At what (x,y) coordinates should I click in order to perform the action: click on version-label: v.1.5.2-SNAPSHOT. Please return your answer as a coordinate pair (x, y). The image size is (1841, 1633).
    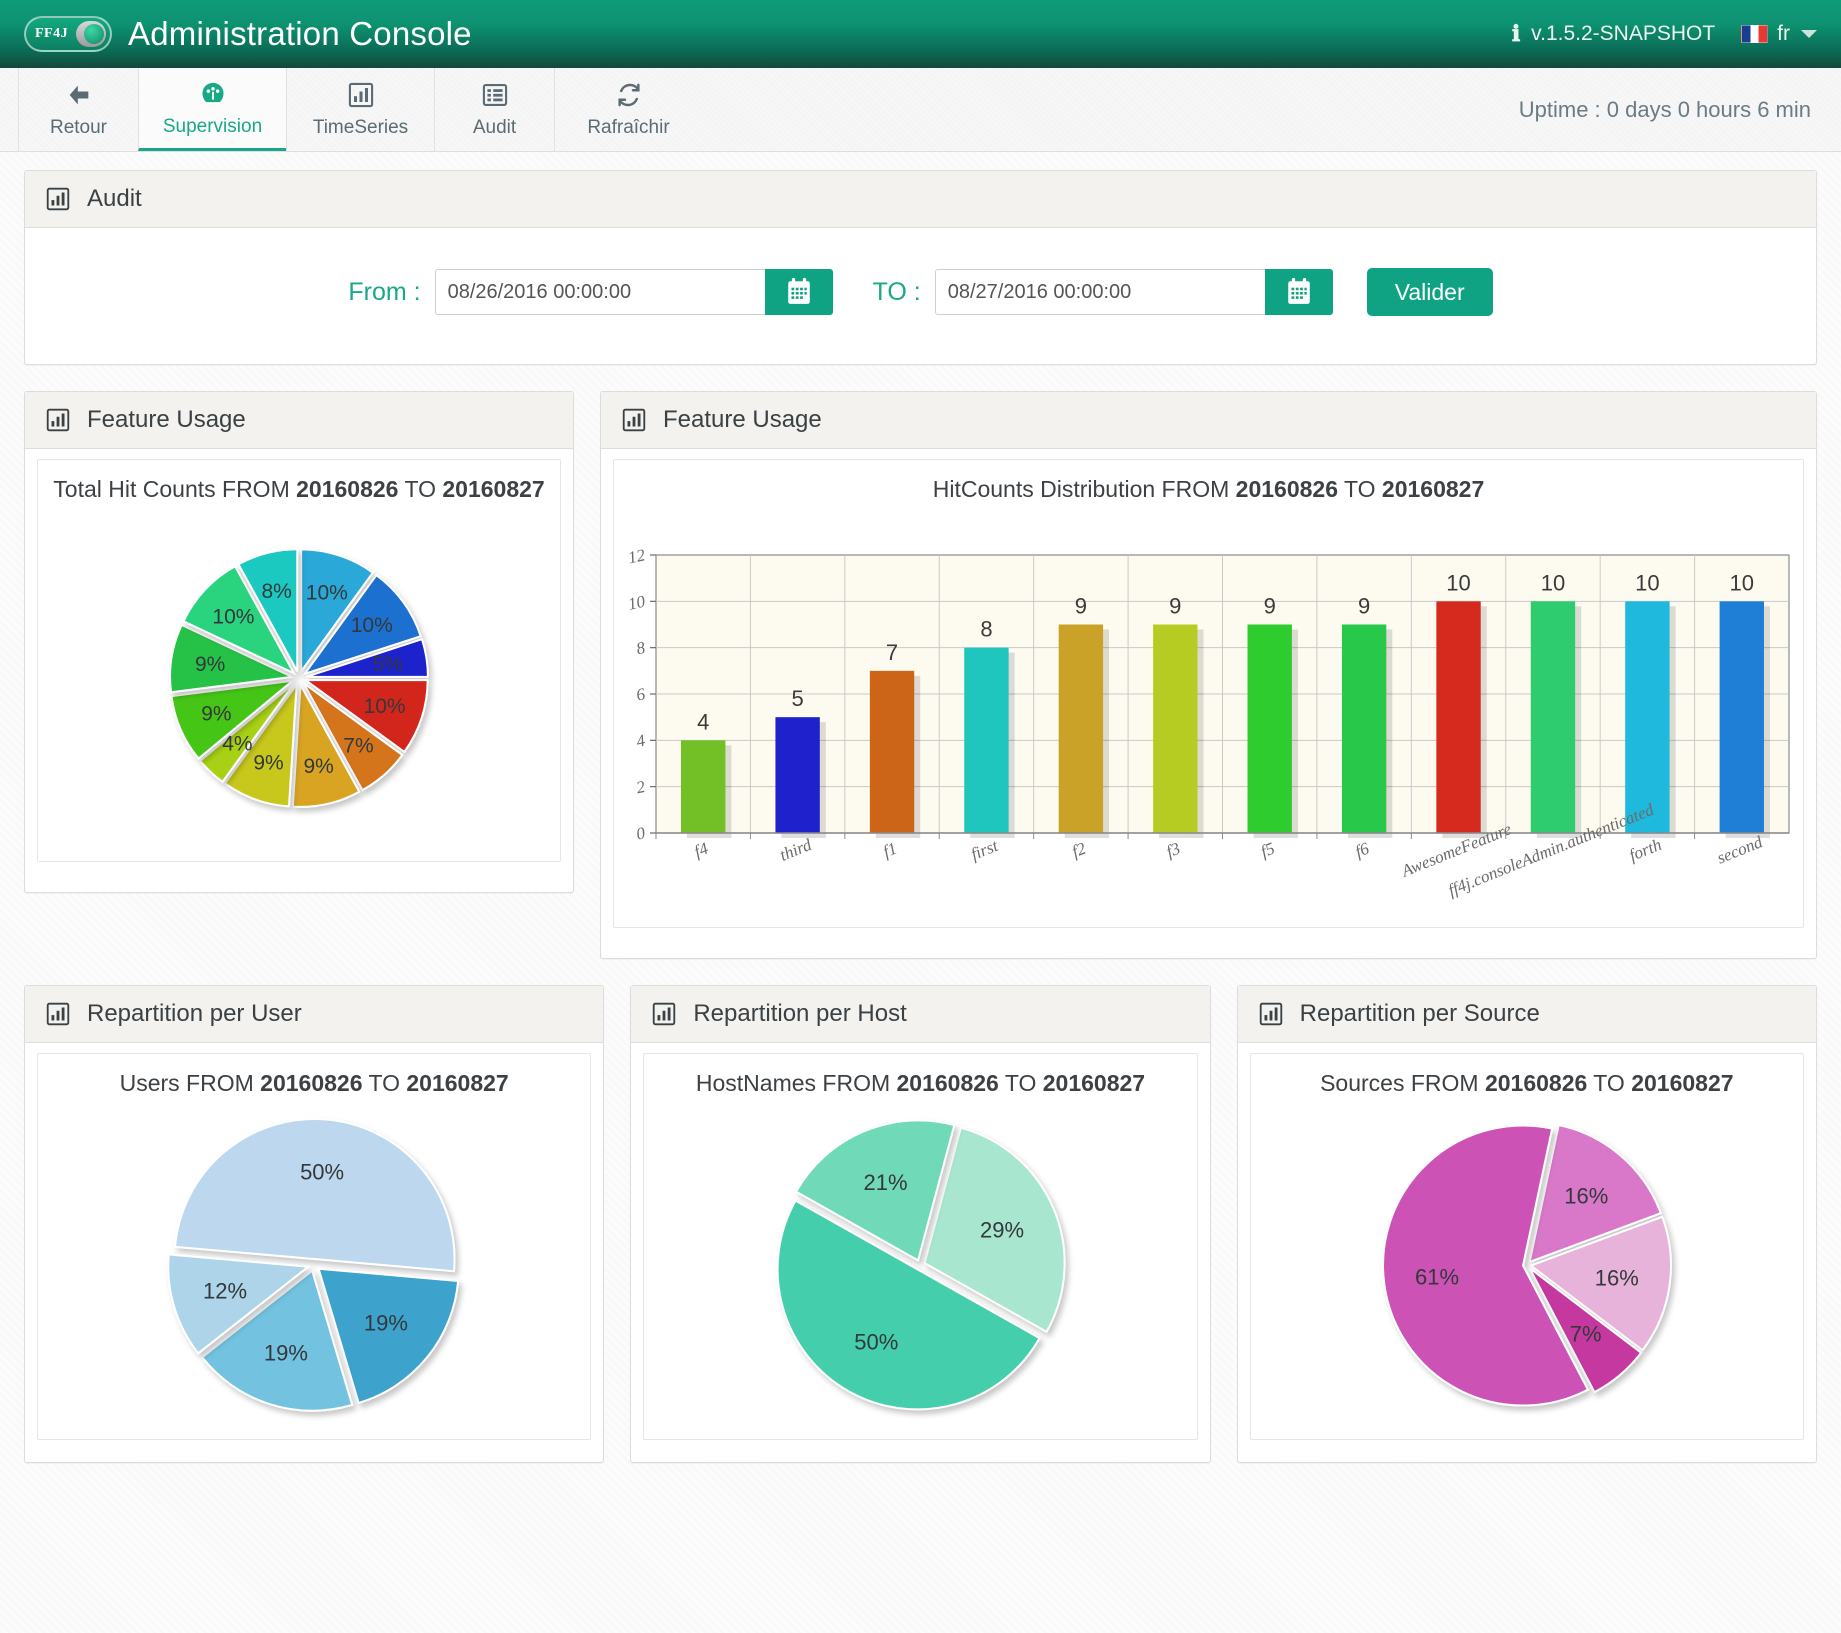
    Looking at the image, I should click on (1623, 33).